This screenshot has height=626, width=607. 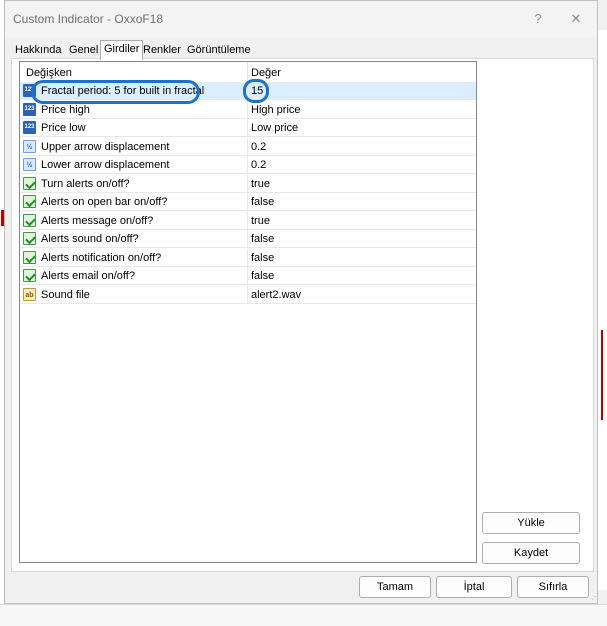 I want to click on grid-row: ½ Lower arrow displacement 0.2, so click(x=248, y=165).